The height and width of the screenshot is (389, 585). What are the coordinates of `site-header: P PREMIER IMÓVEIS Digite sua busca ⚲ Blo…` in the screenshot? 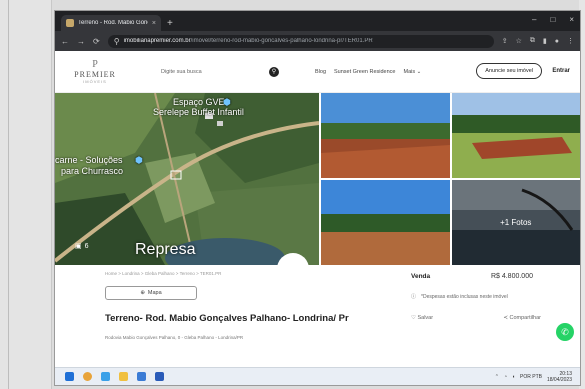 It's located at (317, 72).